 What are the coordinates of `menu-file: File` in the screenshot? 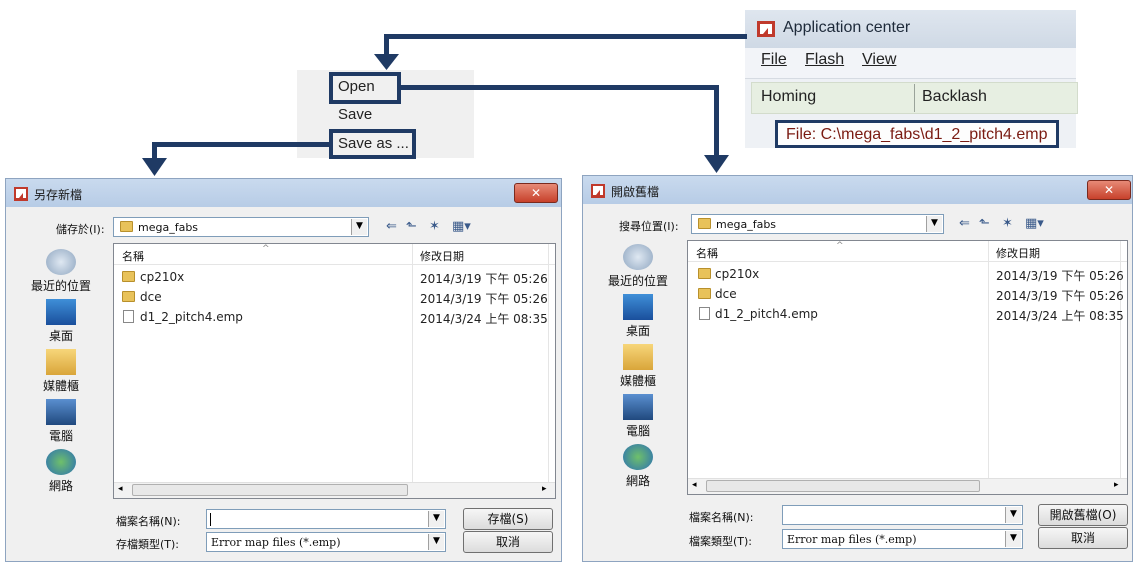 It's located at (774, 60).